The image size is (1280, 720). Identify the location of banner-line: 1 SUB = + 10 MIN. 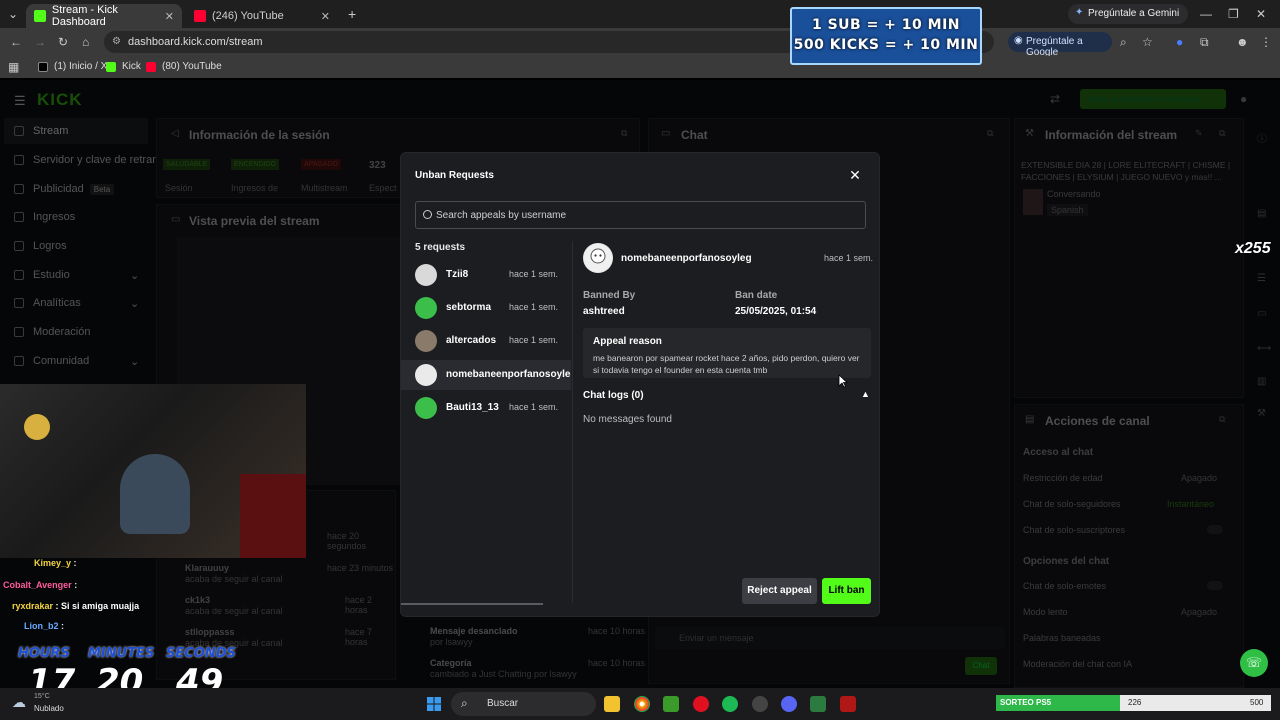
(886, 25).